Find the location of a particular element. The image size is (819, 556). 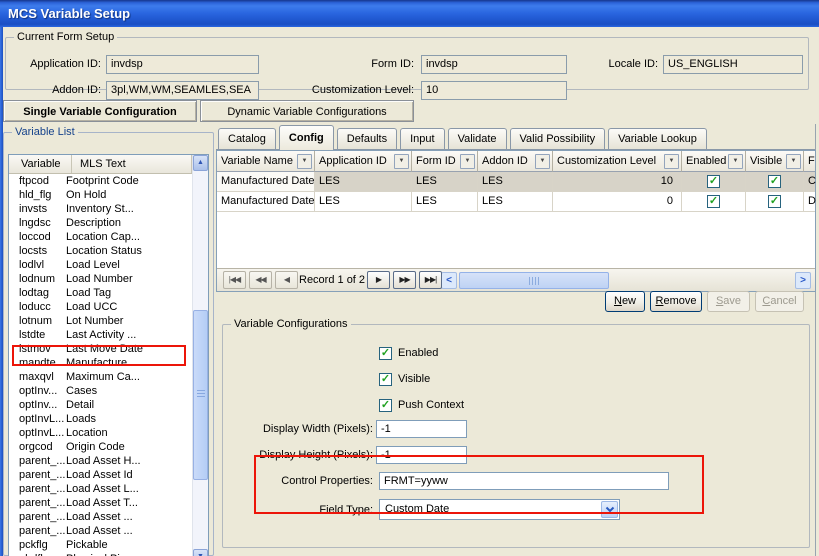

display-height-field: -1 is located at coordinates (421, 455).